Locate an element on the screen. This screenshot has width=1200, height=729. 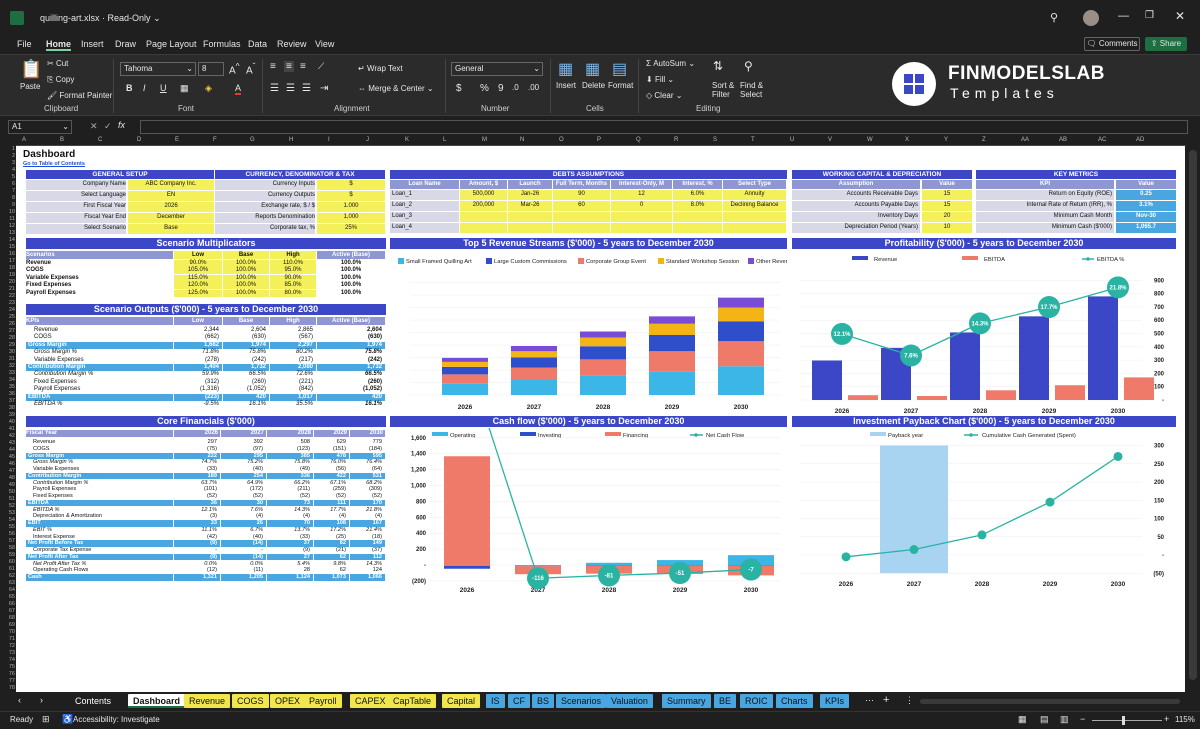
column-header: I is located at coordinates (329, 140).